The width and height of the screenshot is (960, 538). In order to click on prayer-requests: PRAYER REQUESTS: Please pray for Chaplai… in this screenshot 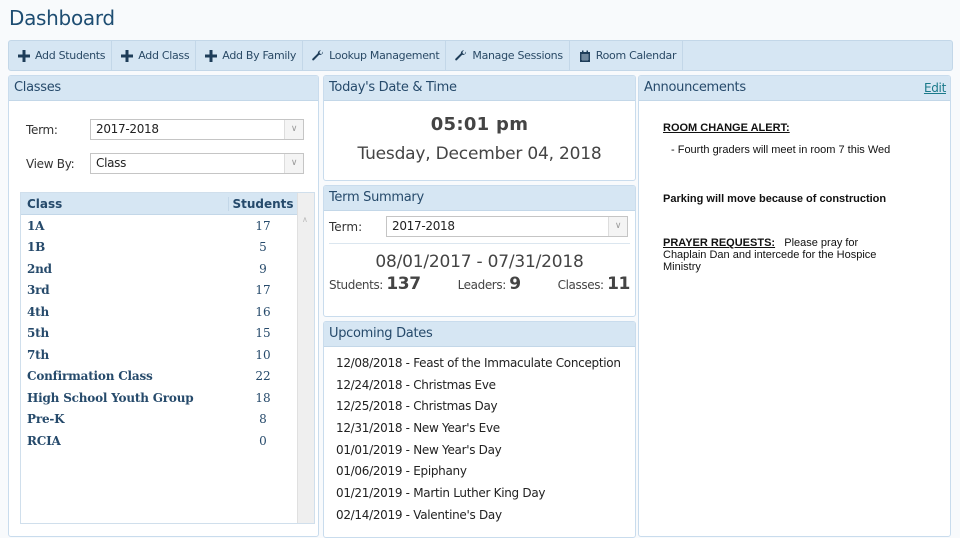, I will do `click(783, 255)`.